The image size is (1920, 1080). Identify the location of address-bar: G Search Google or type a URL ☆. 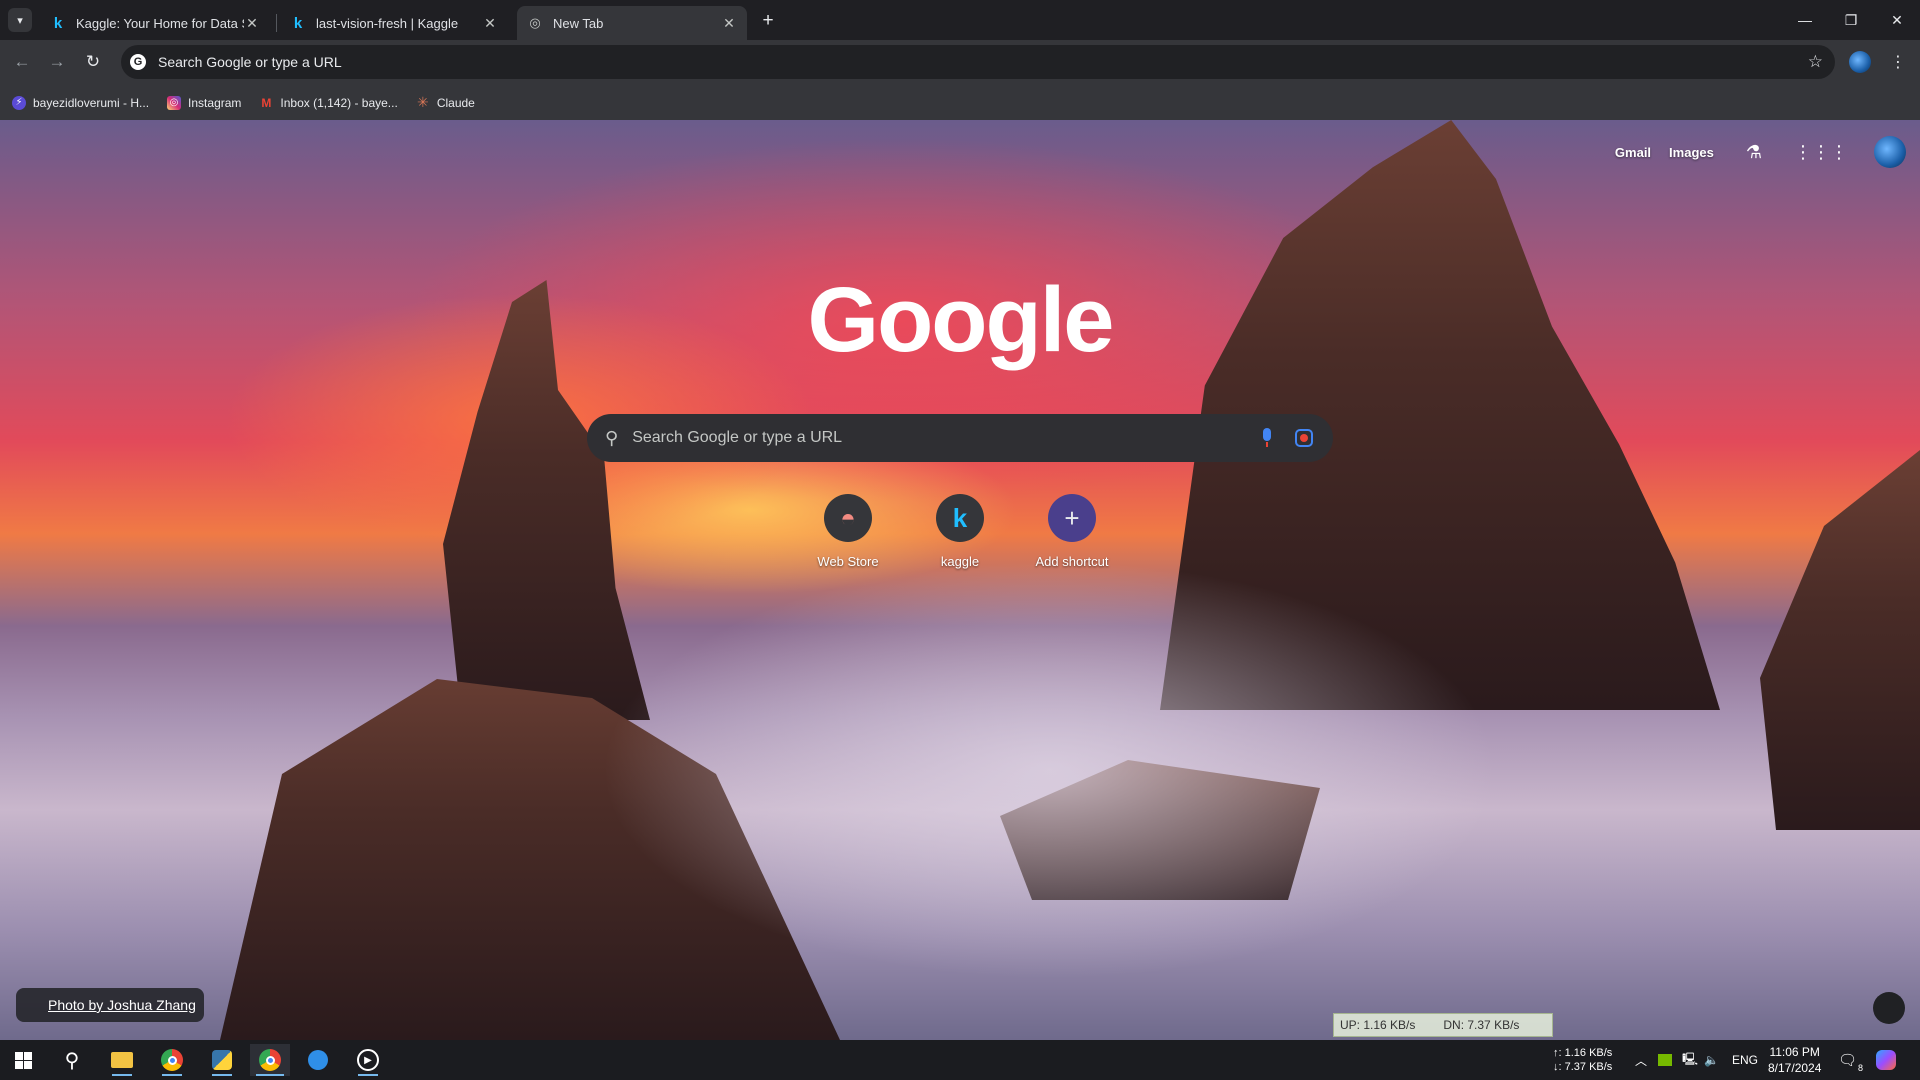
(978, 62).